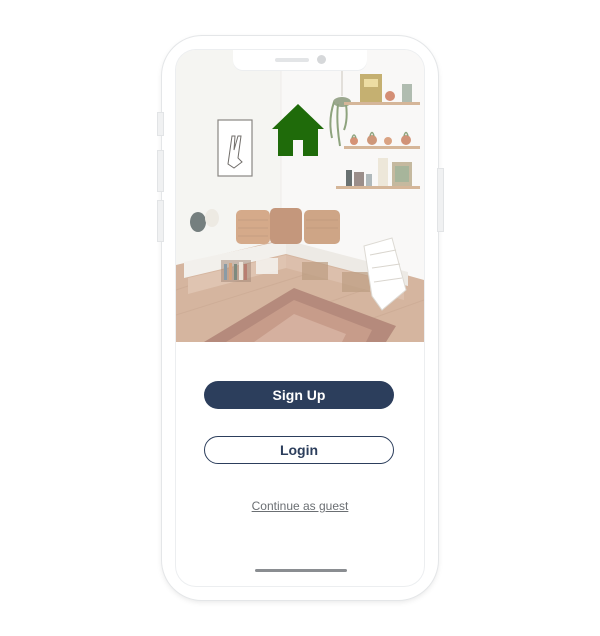  What do you see at coordinates (301, 570) in the screenshot?
I see `home-indicator` at bounding box center [301, 570].